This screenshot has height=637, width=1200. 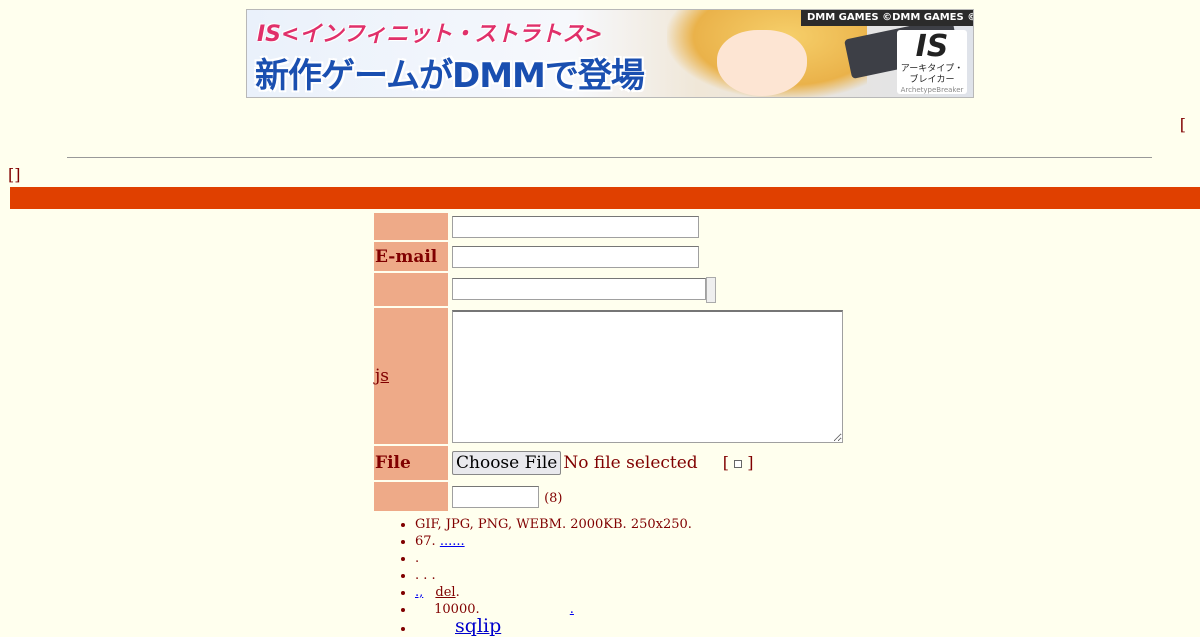 What do you see at coordinates (422, 611) in the screenshot?
I see `note-blank-link` at bounding box center [422, 611].